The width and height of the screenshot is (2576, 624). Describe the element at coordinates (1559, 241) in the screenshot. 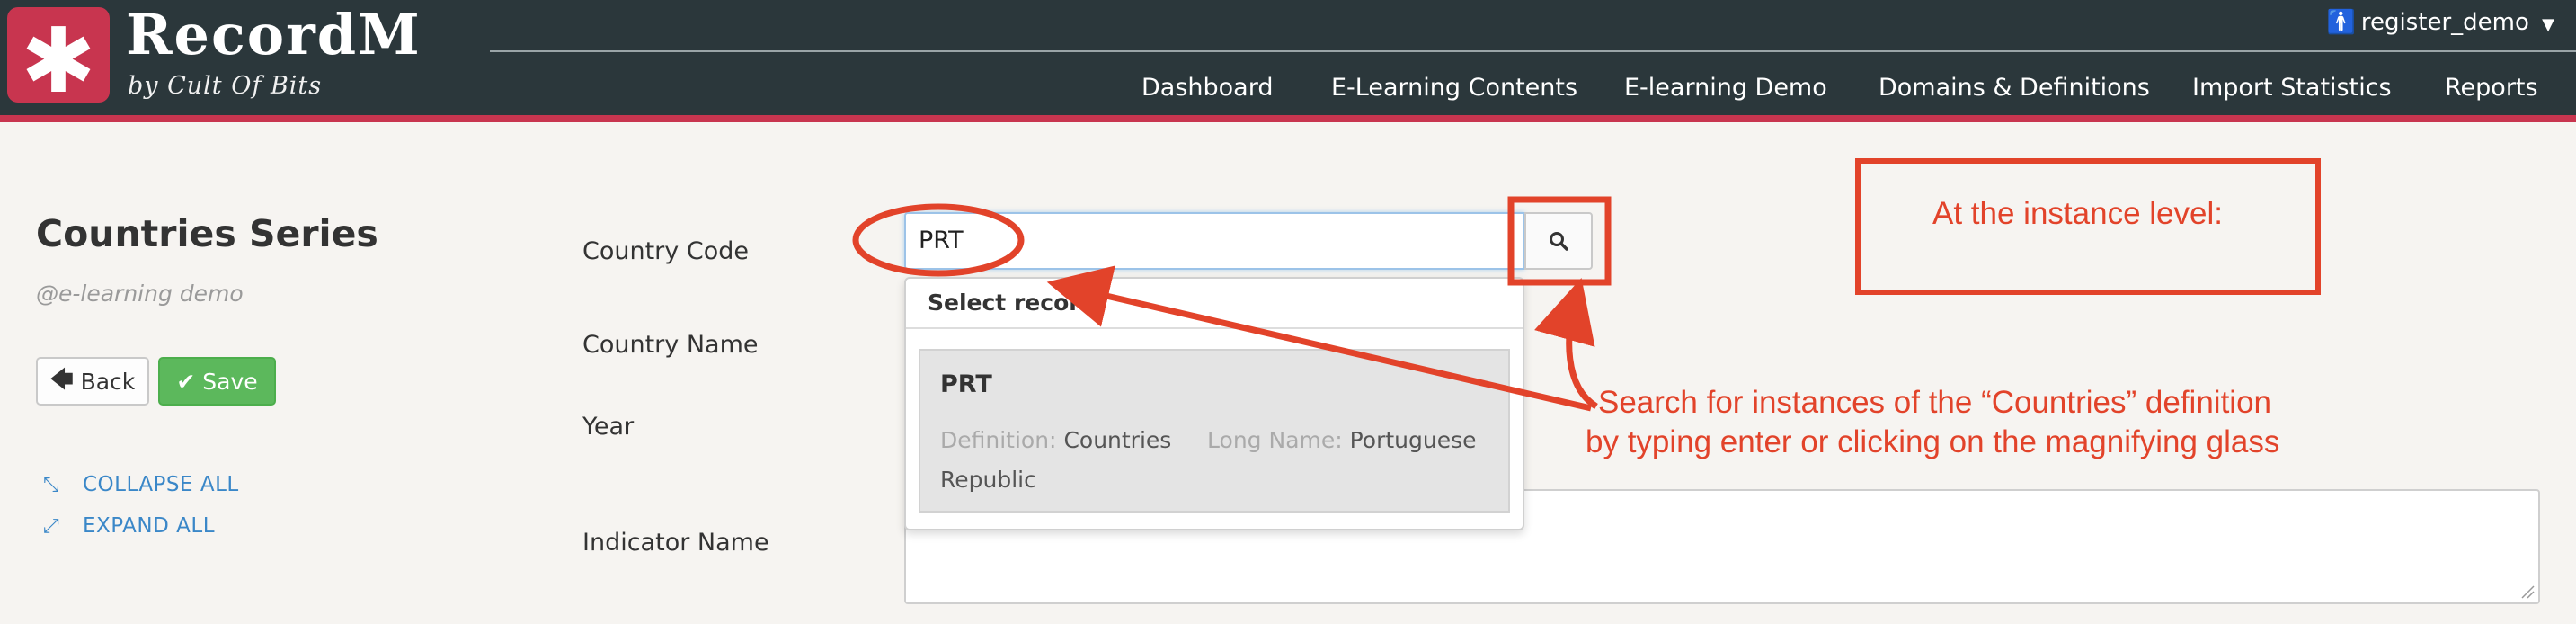

I see `annotation-search-box` at that location.